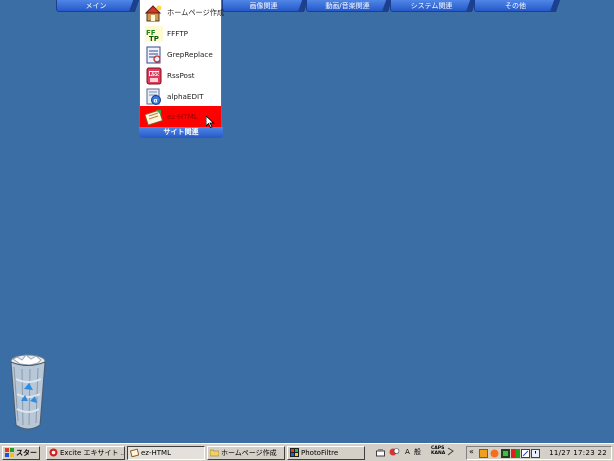  What do you see at coordinates (154, 39) in the screenshot?
I see `svg-text: TP` at bounding box center [154, 39].